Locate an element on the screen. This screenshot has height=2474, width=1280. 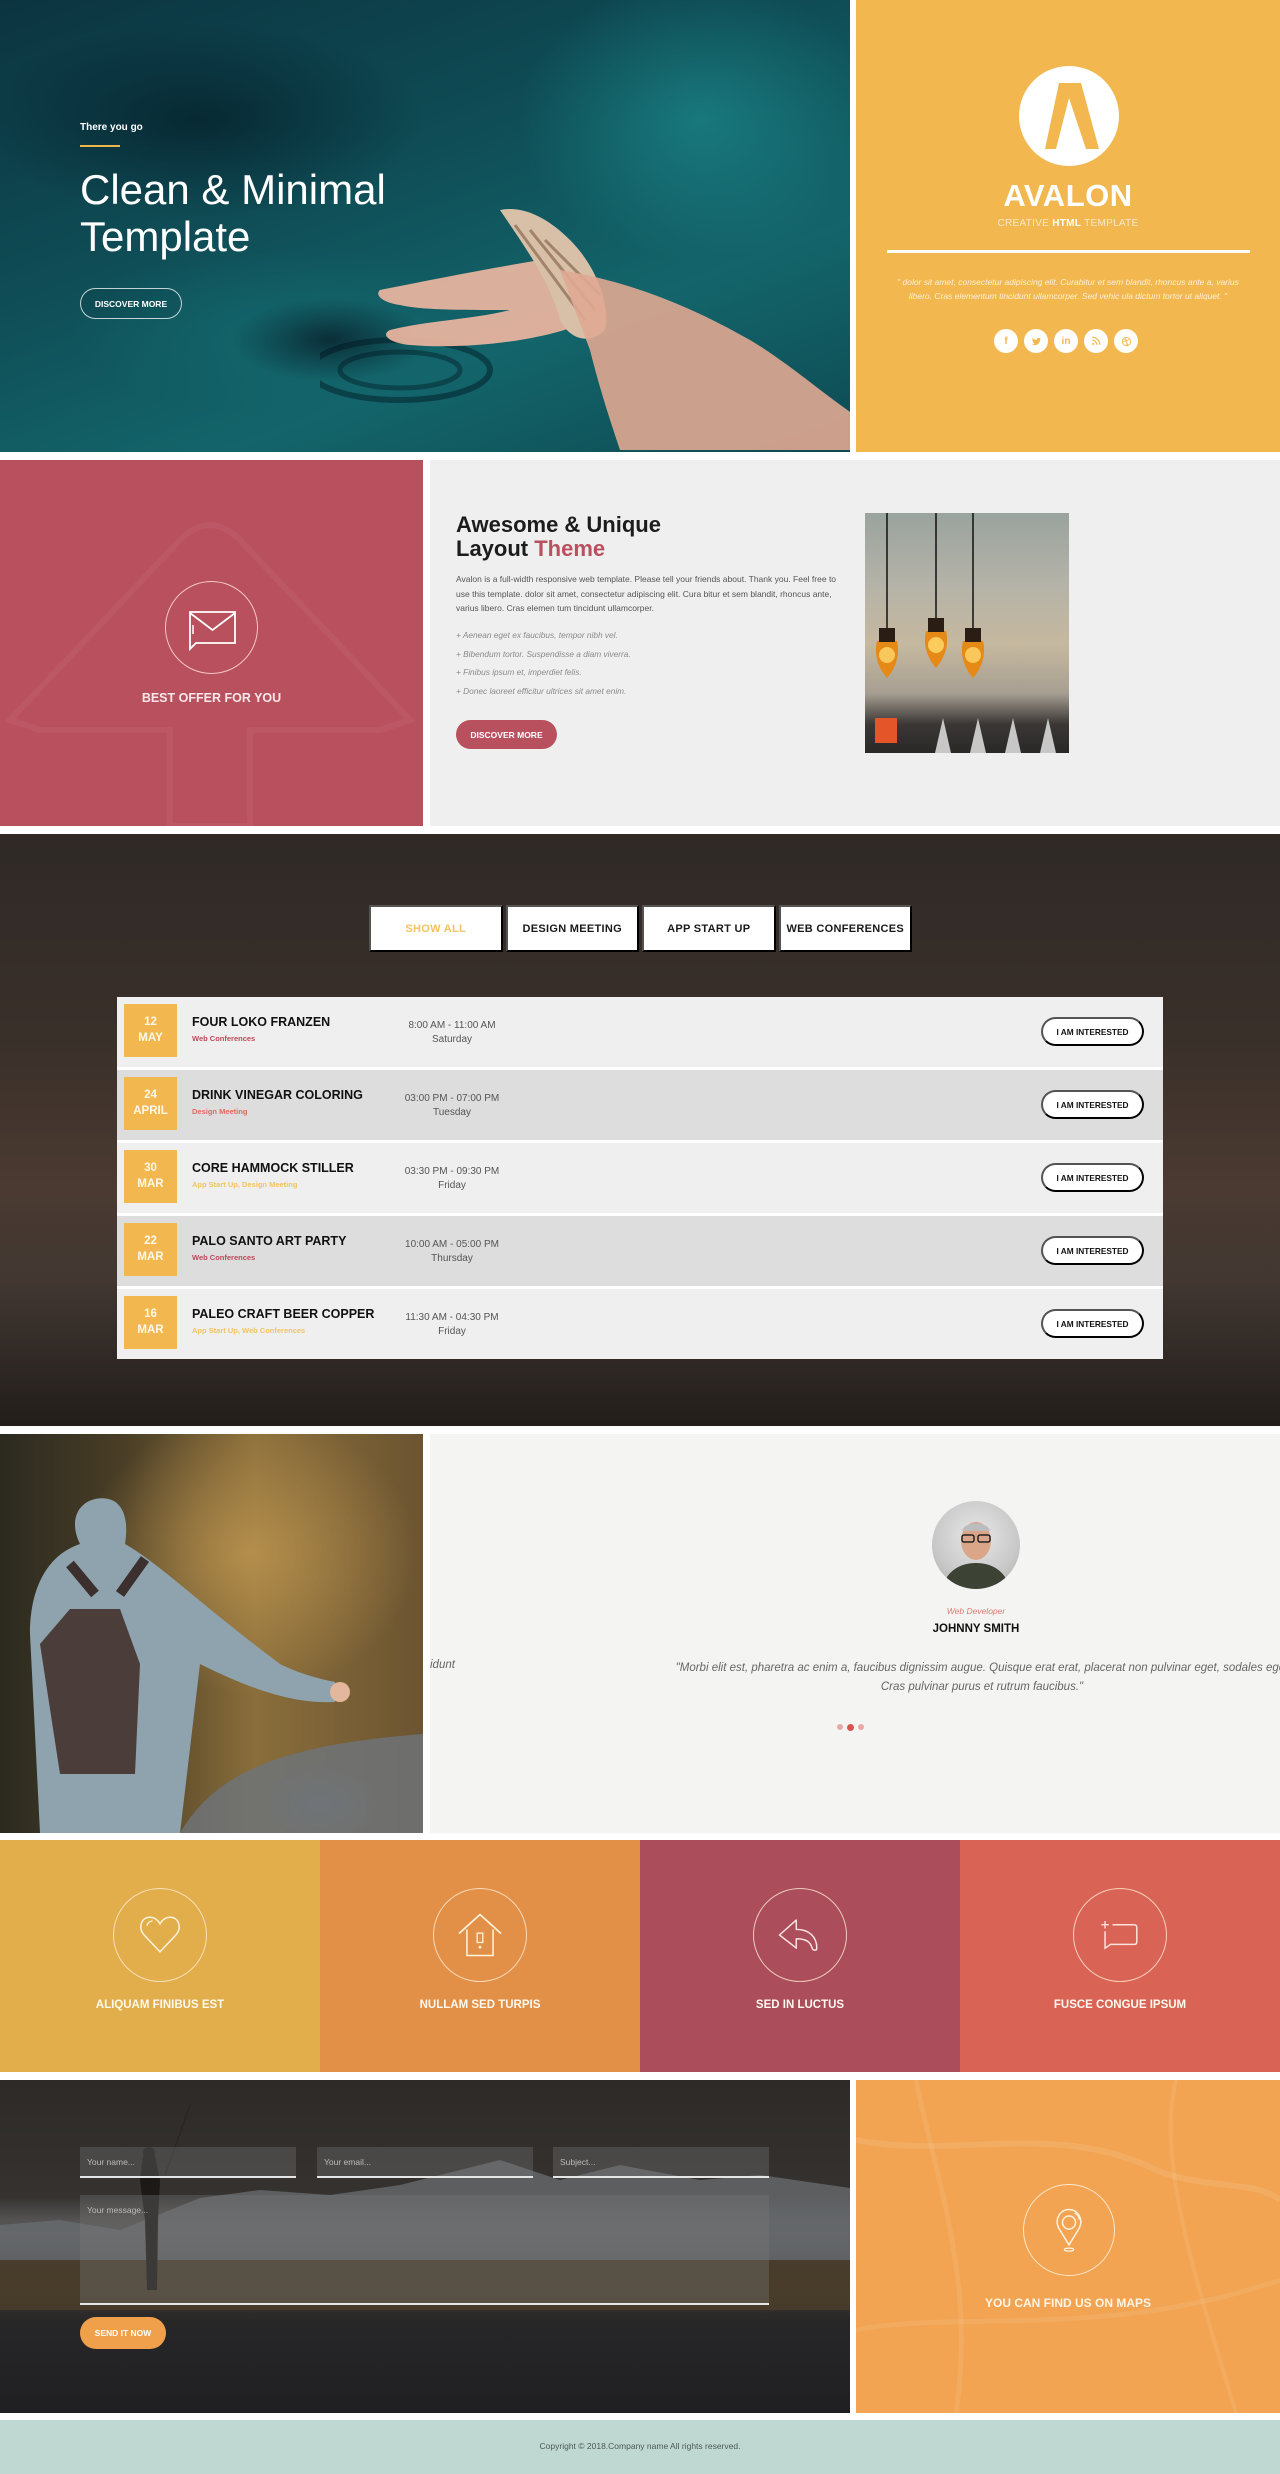
event-time-range: 03:30 PM - 09:30 PM is located at coordinates (452, 1171).